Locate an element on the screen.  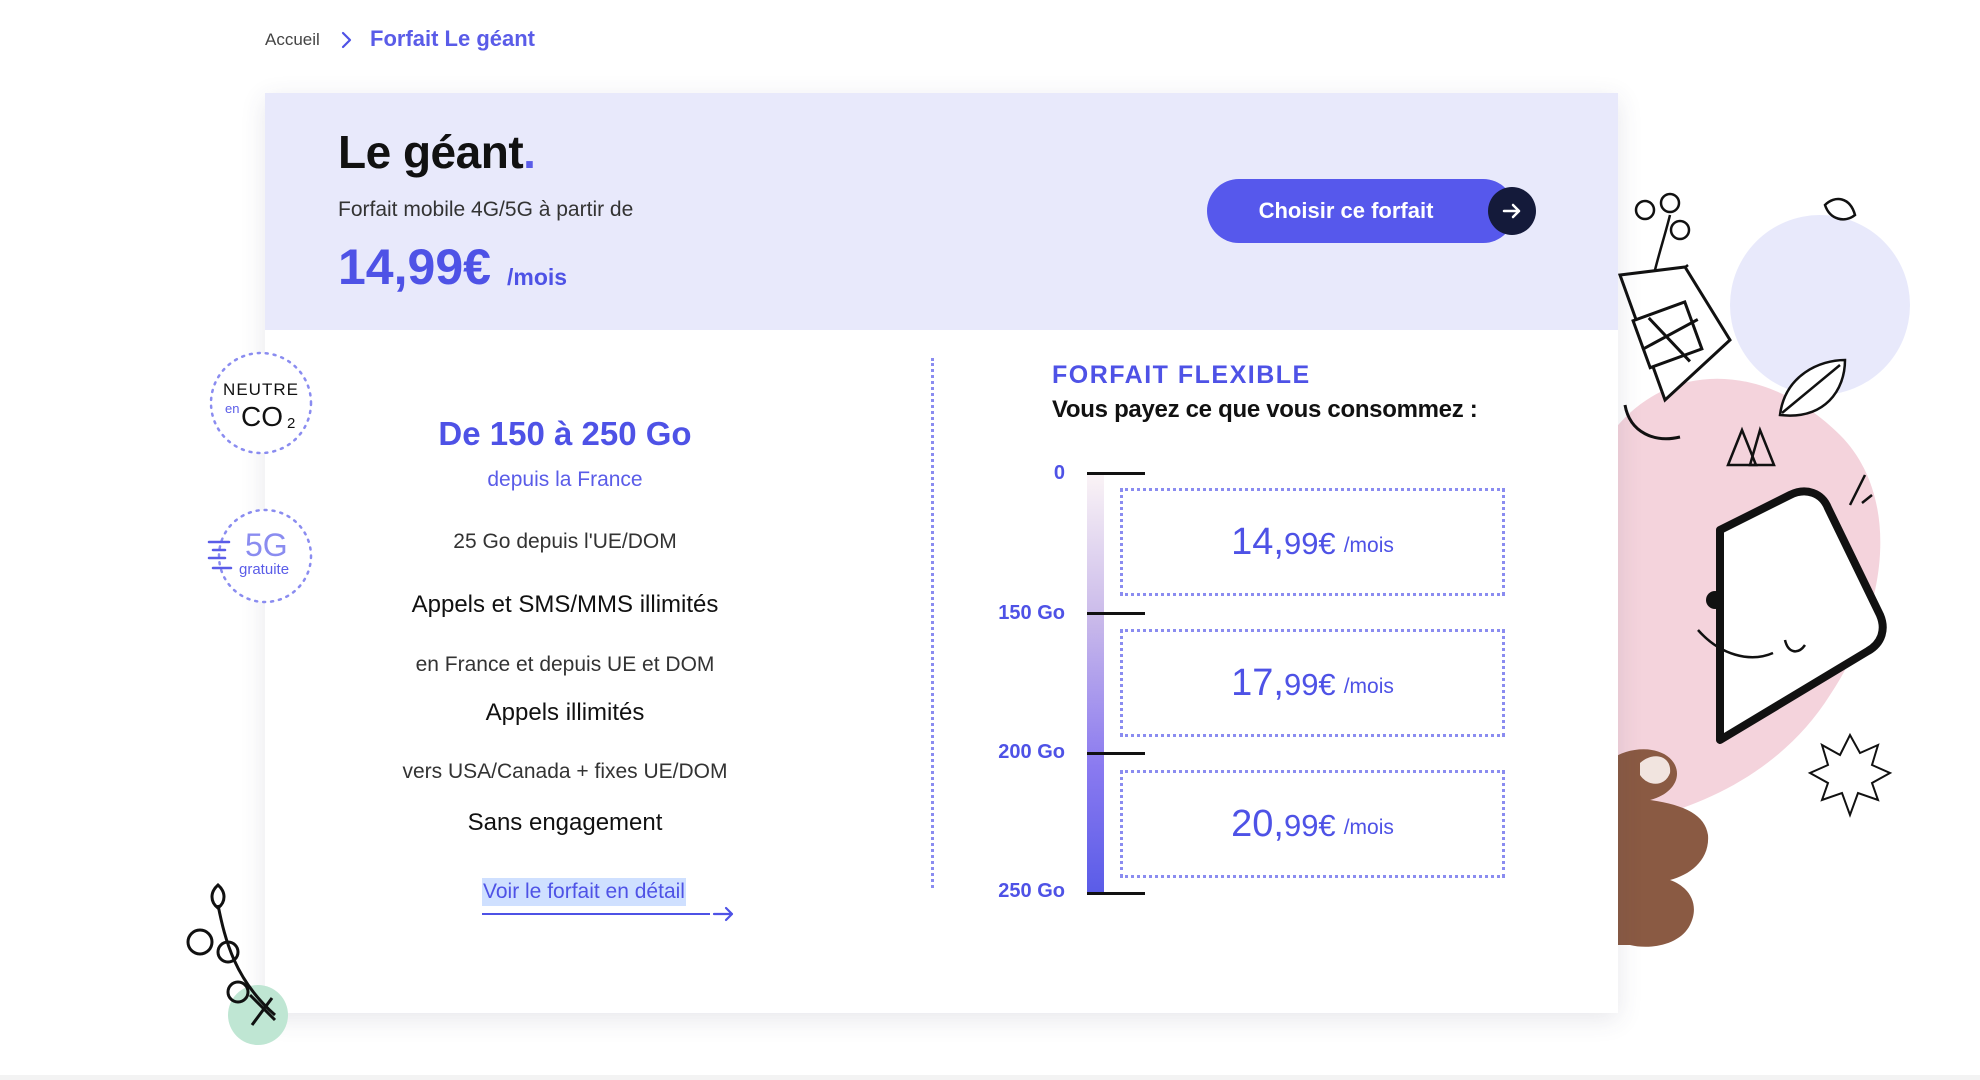
flexible-title: FORFAIT FLEXIBLE is located at coordinates (1181, 375).